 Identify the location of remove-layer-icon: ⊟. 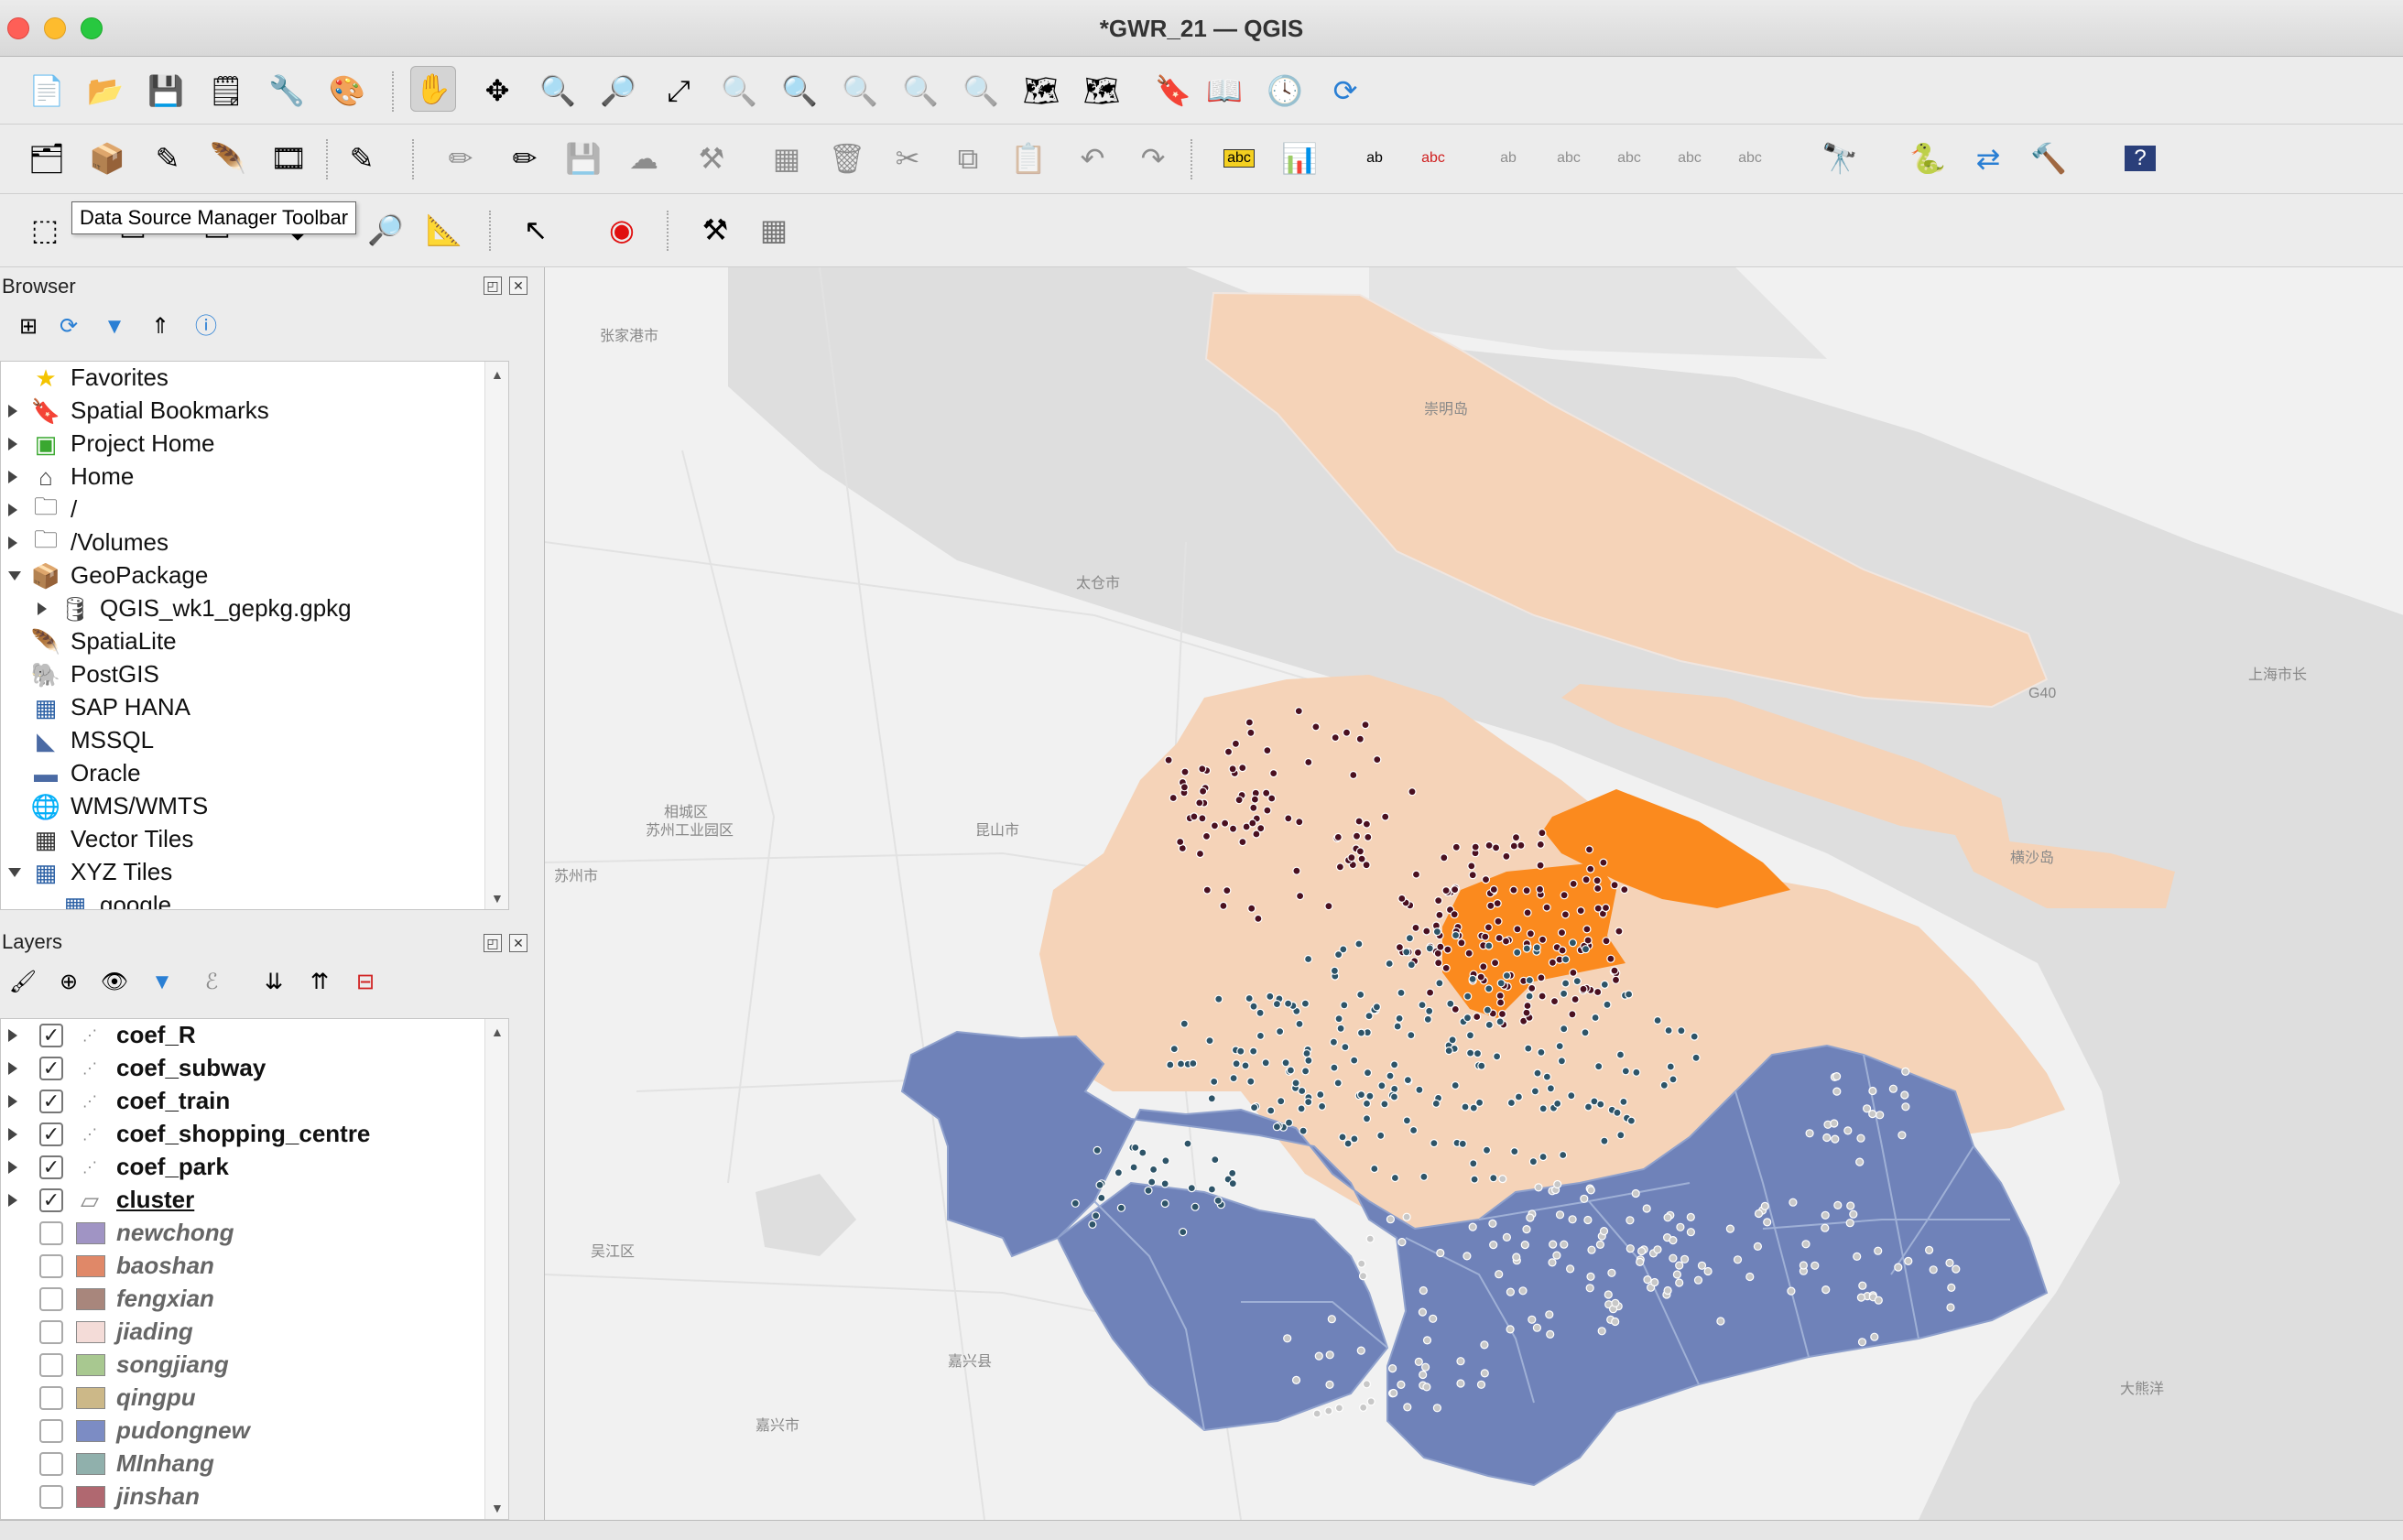
(365, 983).